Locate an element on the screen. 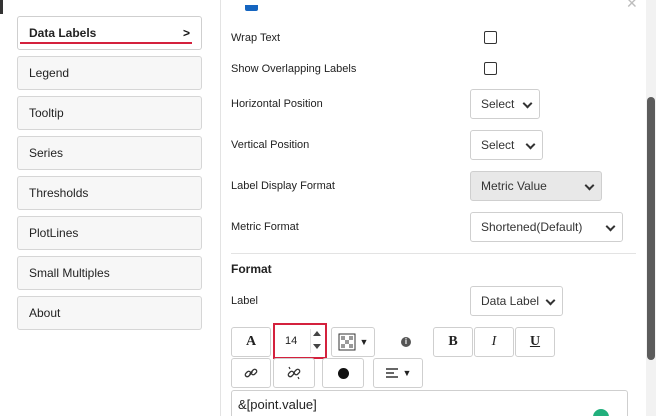 This screenshot has height=416, width=656. label-display-format-select: Metric Value is located at coordinates (536, 186).